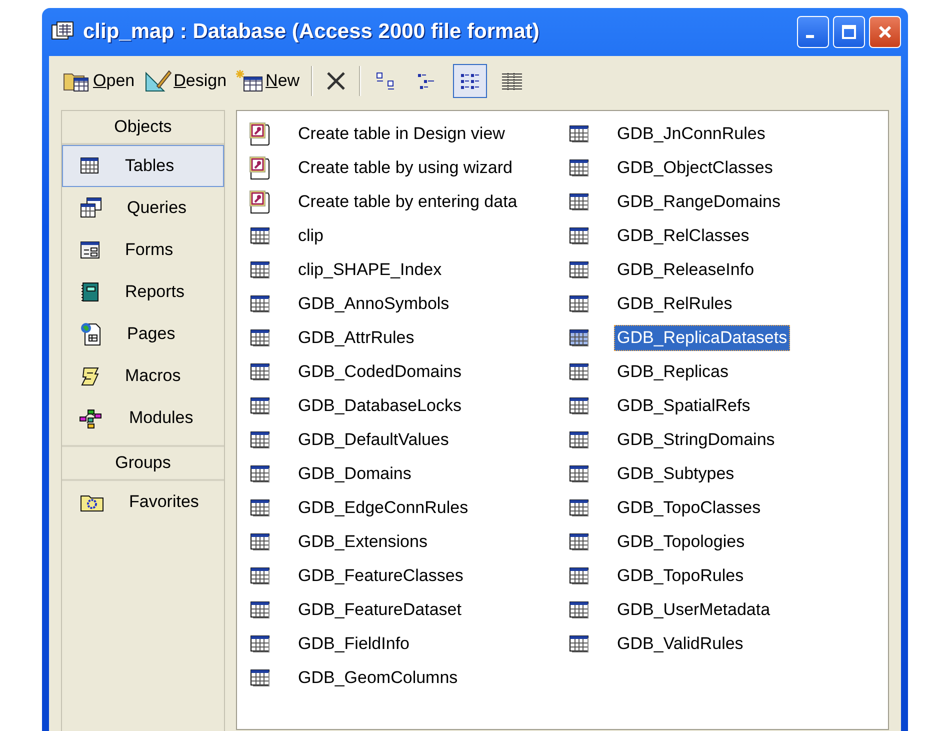 The height and width of the screenshot is (731, 926). I want to click on object-list-item: clip, so click(406, 236).